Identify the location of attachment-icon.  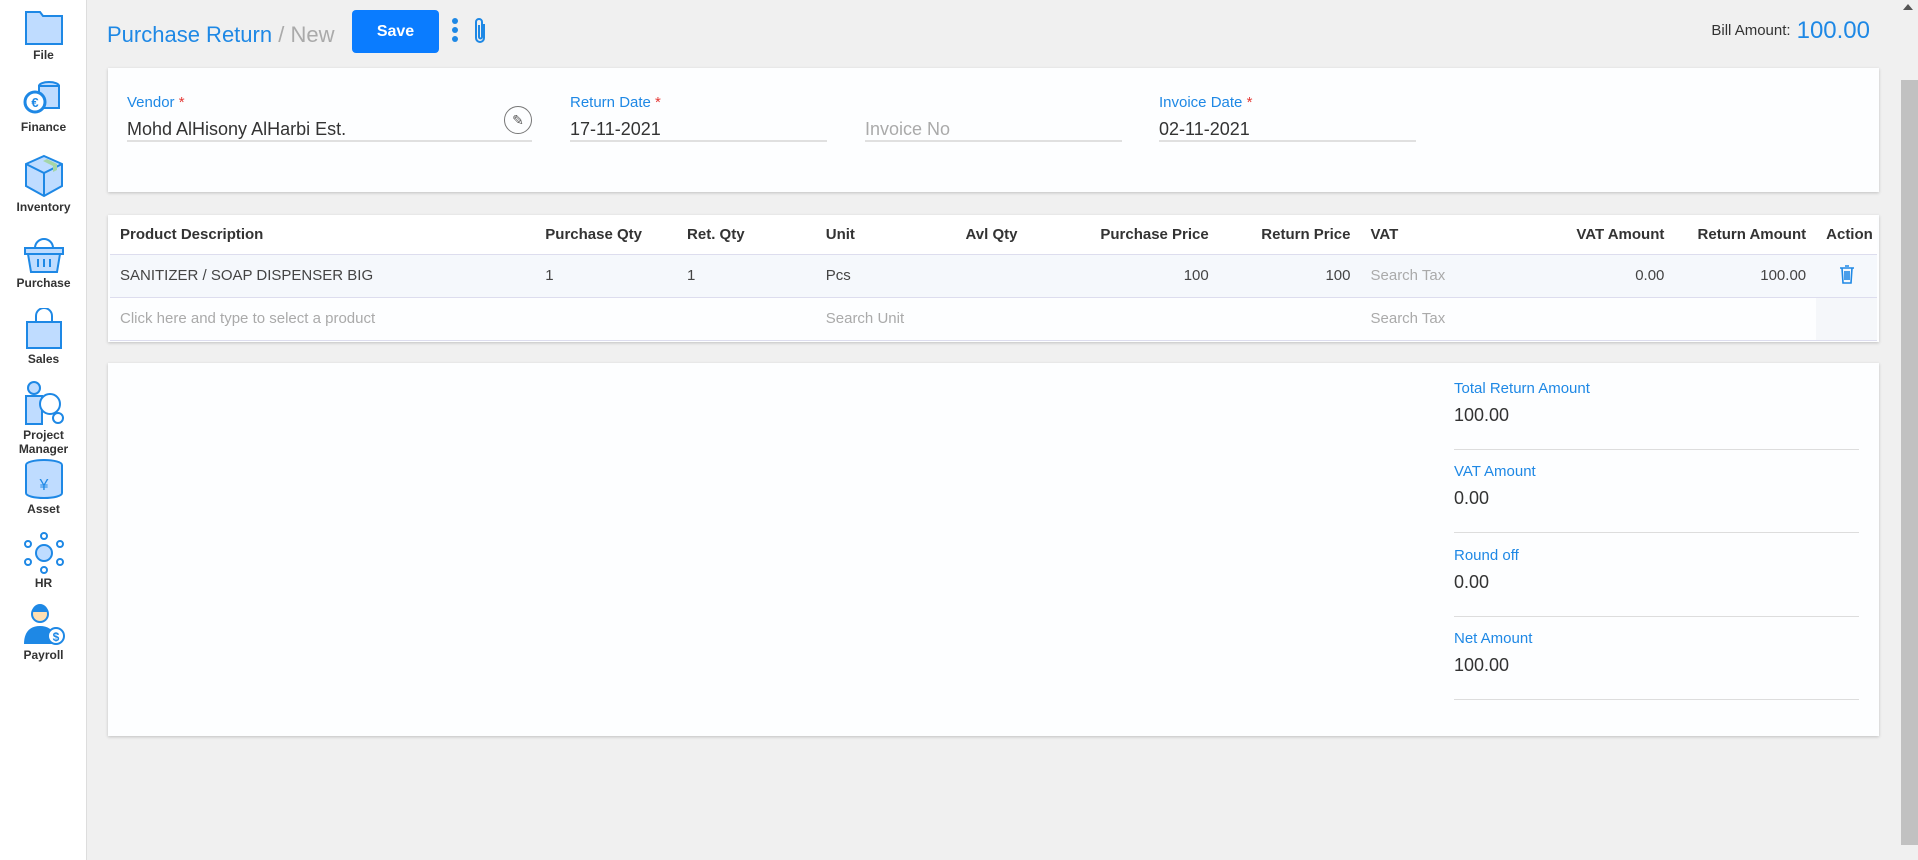
(480, 31).